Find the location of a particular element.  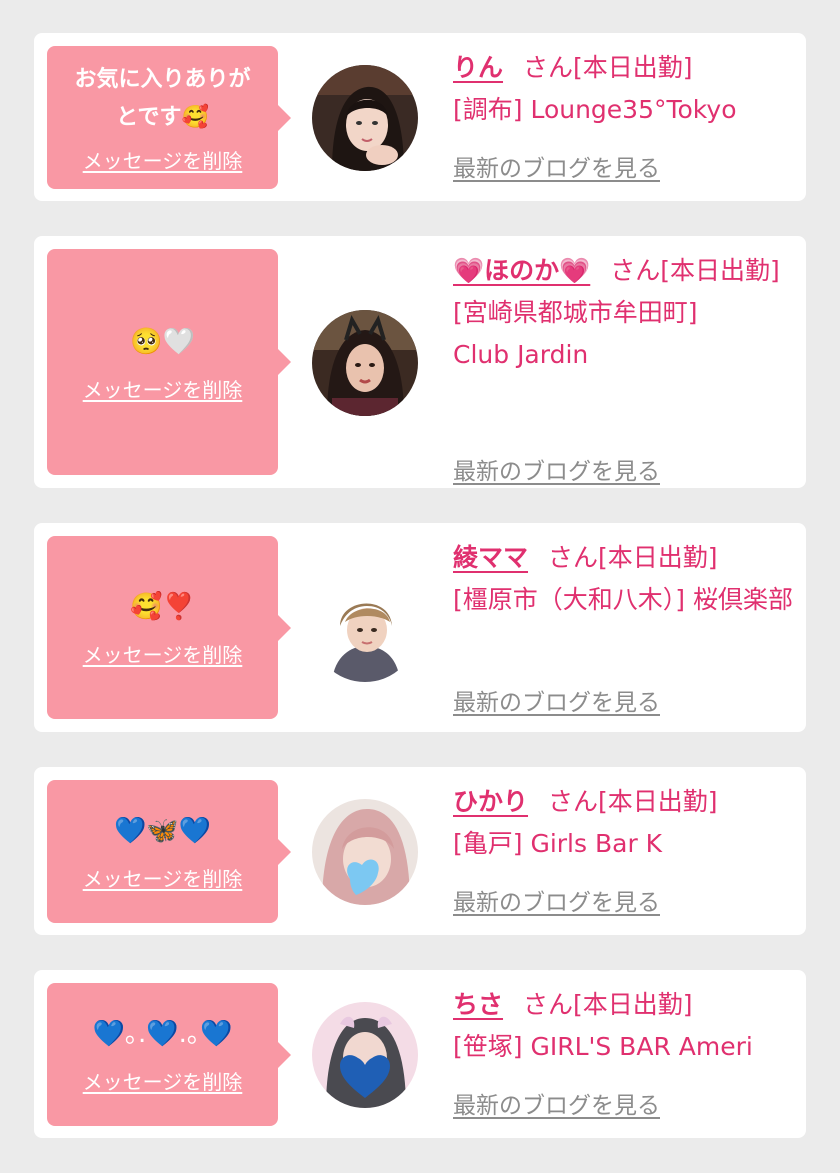

shop-name: [宮崎県都城市牟田町] Club Jardin is located at coordinates (575, 333).